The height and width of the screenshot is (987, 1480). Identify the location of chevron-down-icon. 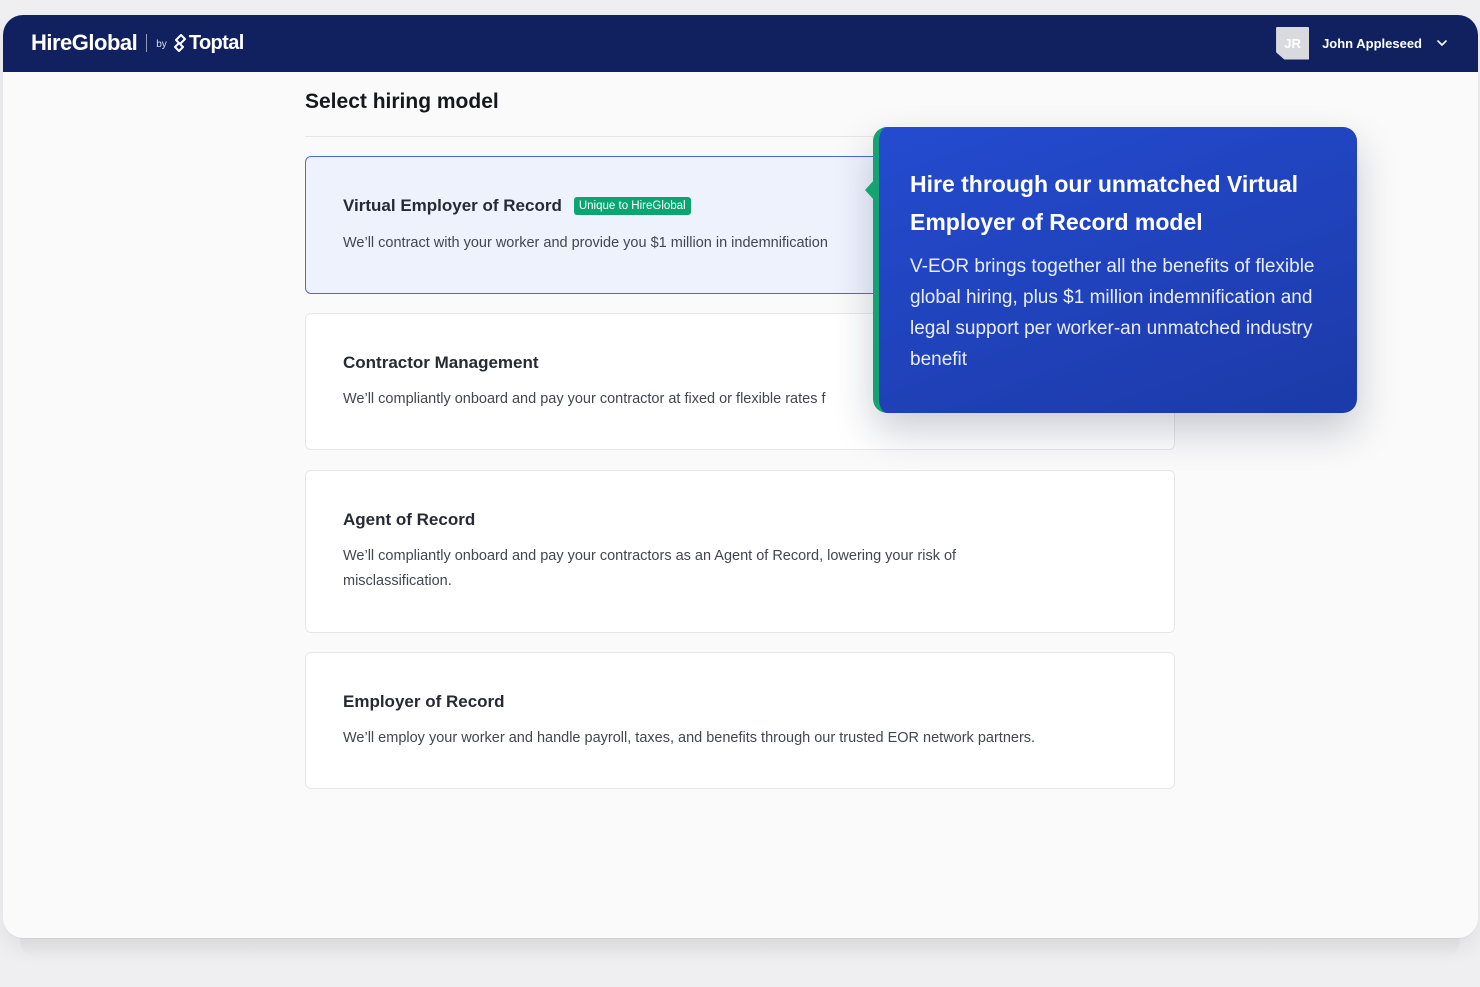
(1442, 43).